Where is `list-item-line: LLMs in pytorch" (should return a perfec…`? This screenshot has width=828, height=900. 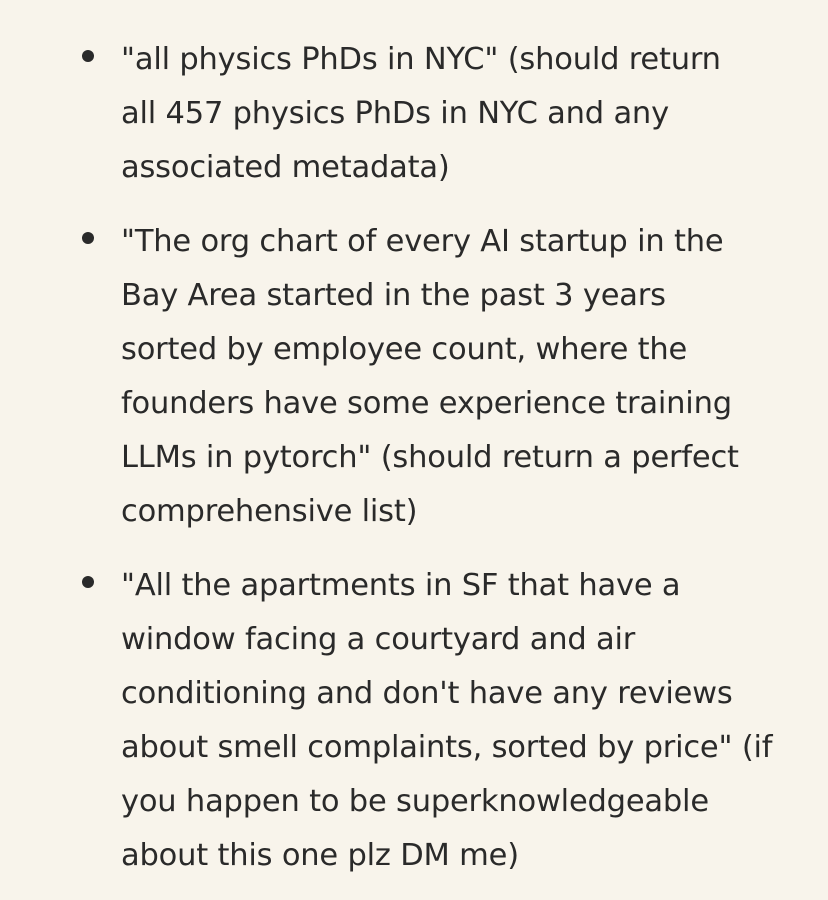 list-item-line: LLMs in pytorch" (should return a perfec… is located at coordinates (430, 457).